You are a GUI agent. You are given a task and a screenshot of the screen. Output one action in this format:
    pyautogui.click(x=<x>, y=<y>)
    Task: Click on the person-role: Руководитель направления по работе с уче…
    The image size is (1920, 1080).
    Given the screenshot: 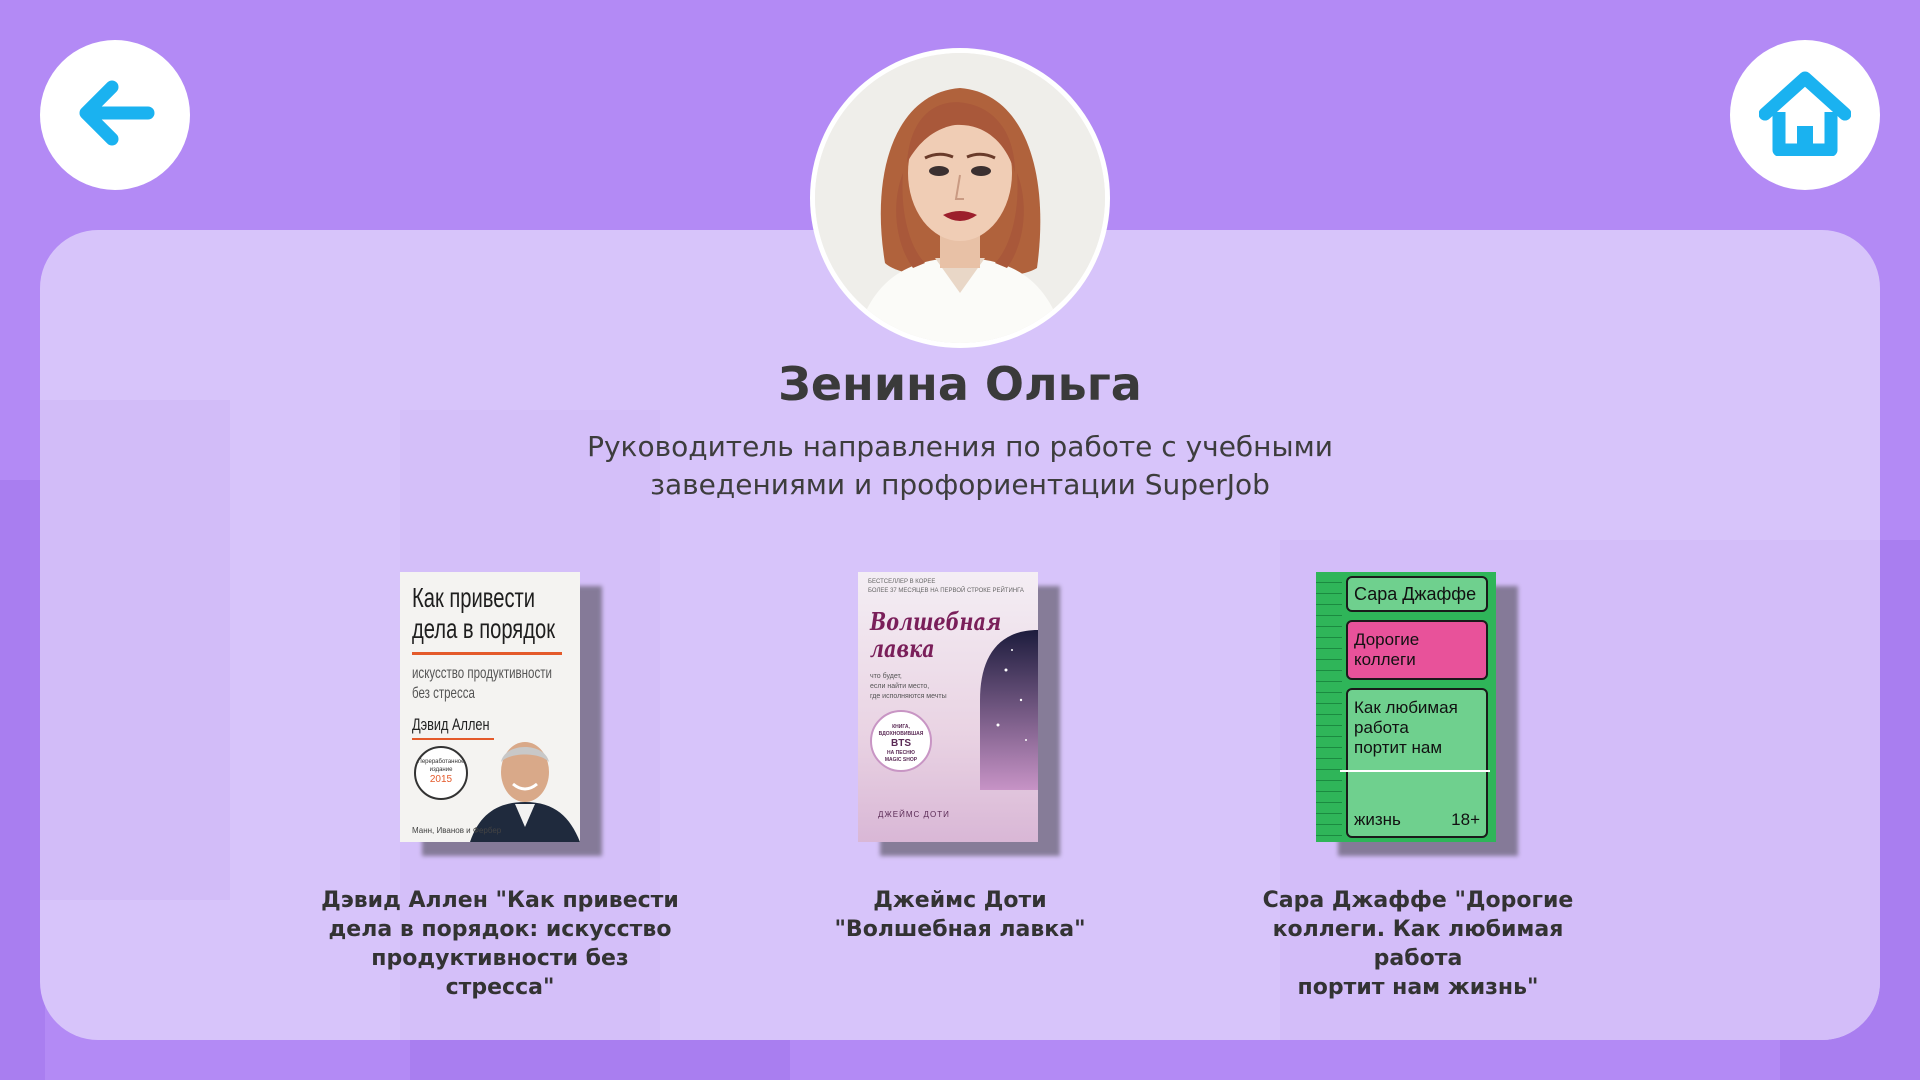 What is the action you would take?
    pyautogui.click(x=960, y=466)
    